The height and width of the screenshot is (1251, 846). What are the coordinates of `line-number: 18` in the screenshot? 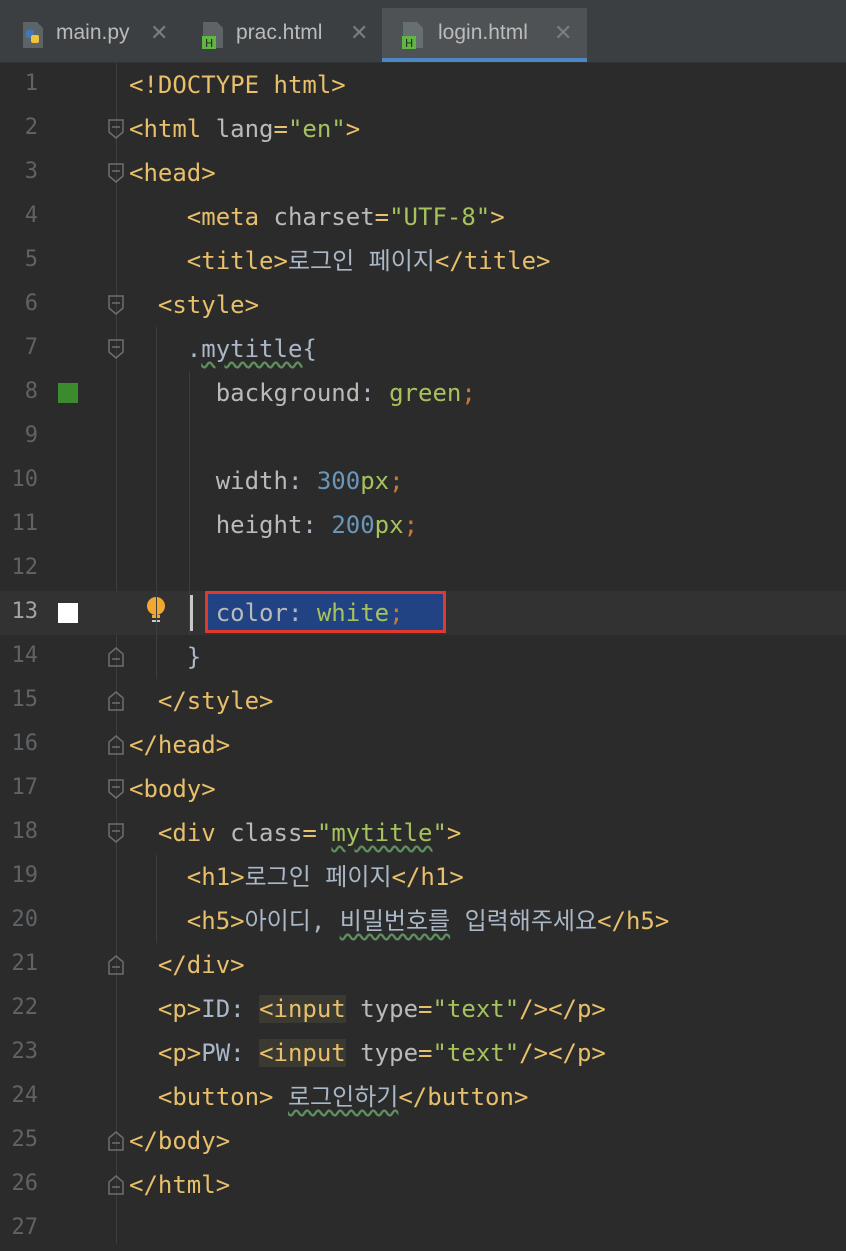 It's located at (19, 831).